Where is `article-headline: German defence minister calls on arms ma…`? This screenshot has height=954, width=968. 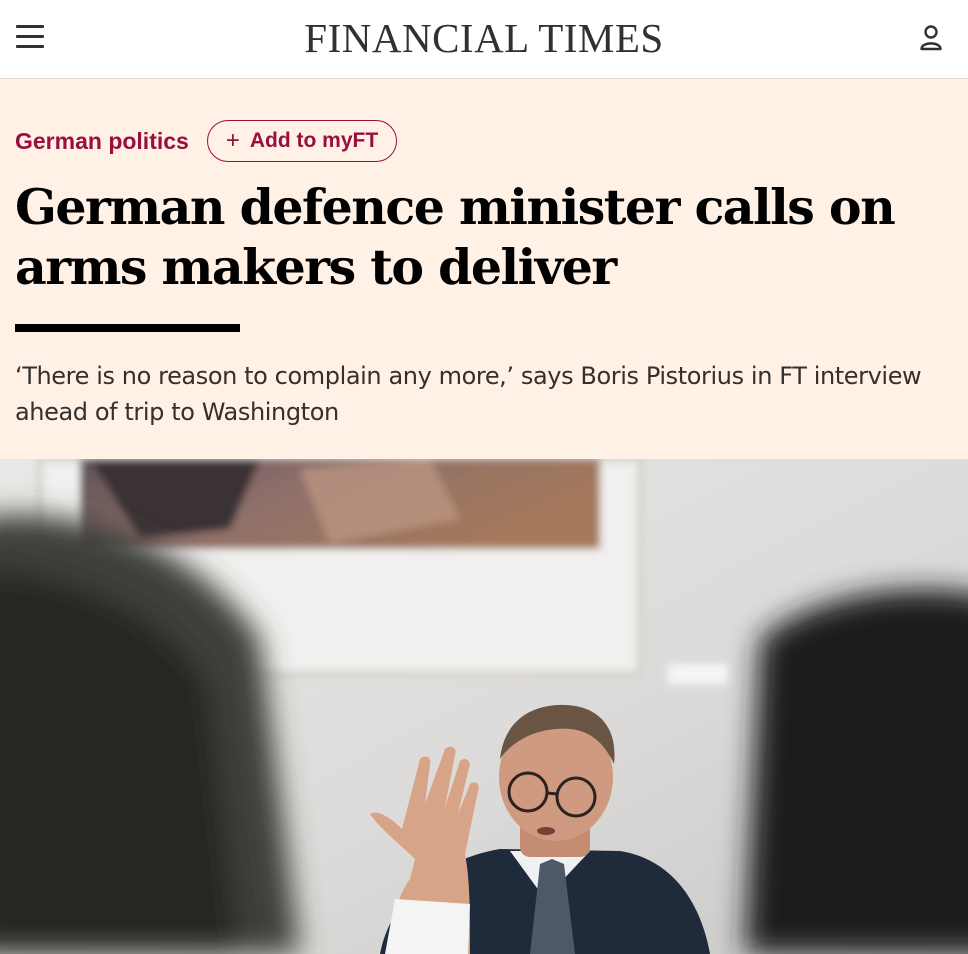 article-headline: German defence minister calls on arms ma… is located at coordinates (455, 237).